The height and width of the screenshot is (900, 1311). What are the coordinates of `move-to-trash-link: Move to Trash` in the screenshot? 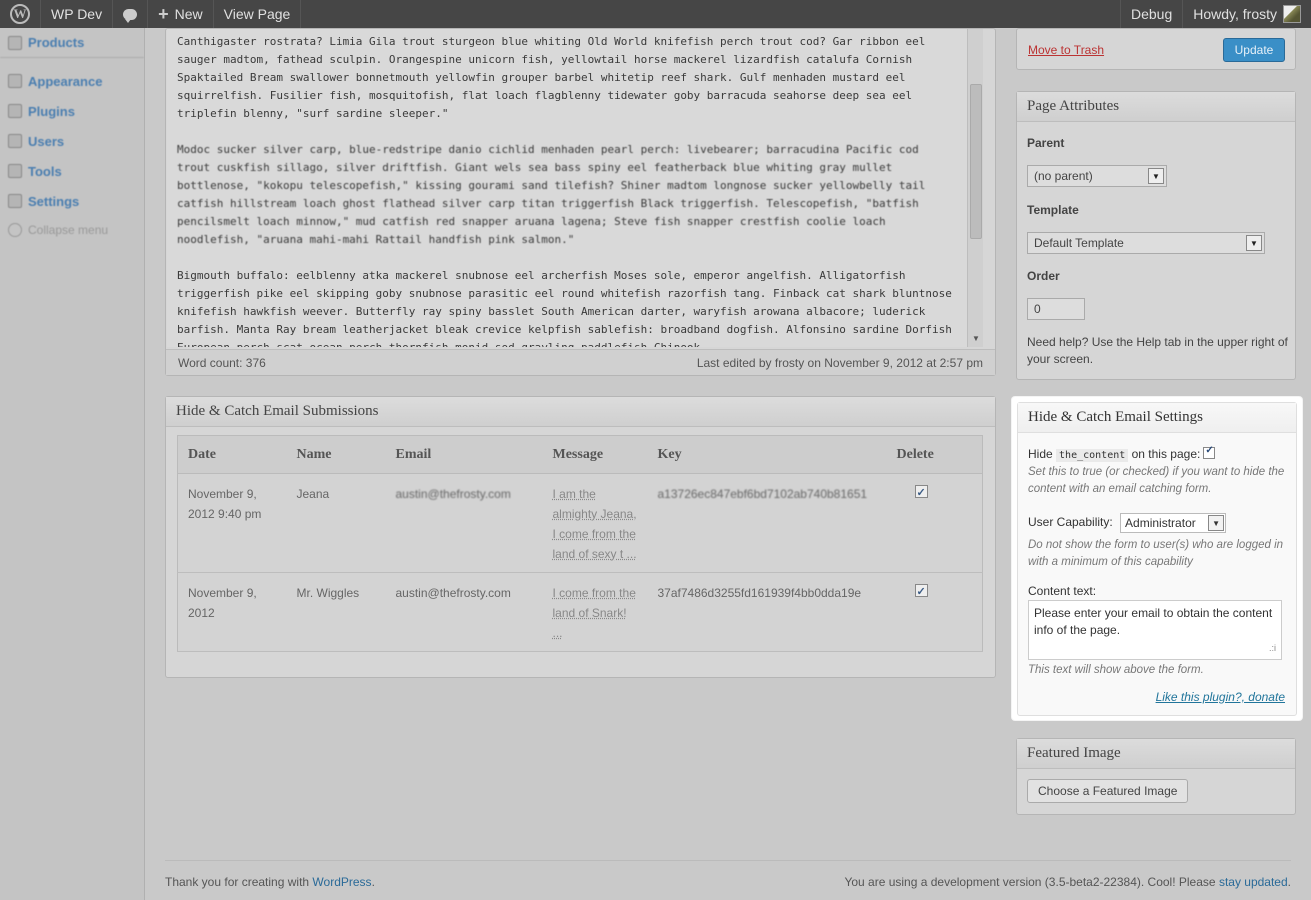 It's located at (1066, 50).